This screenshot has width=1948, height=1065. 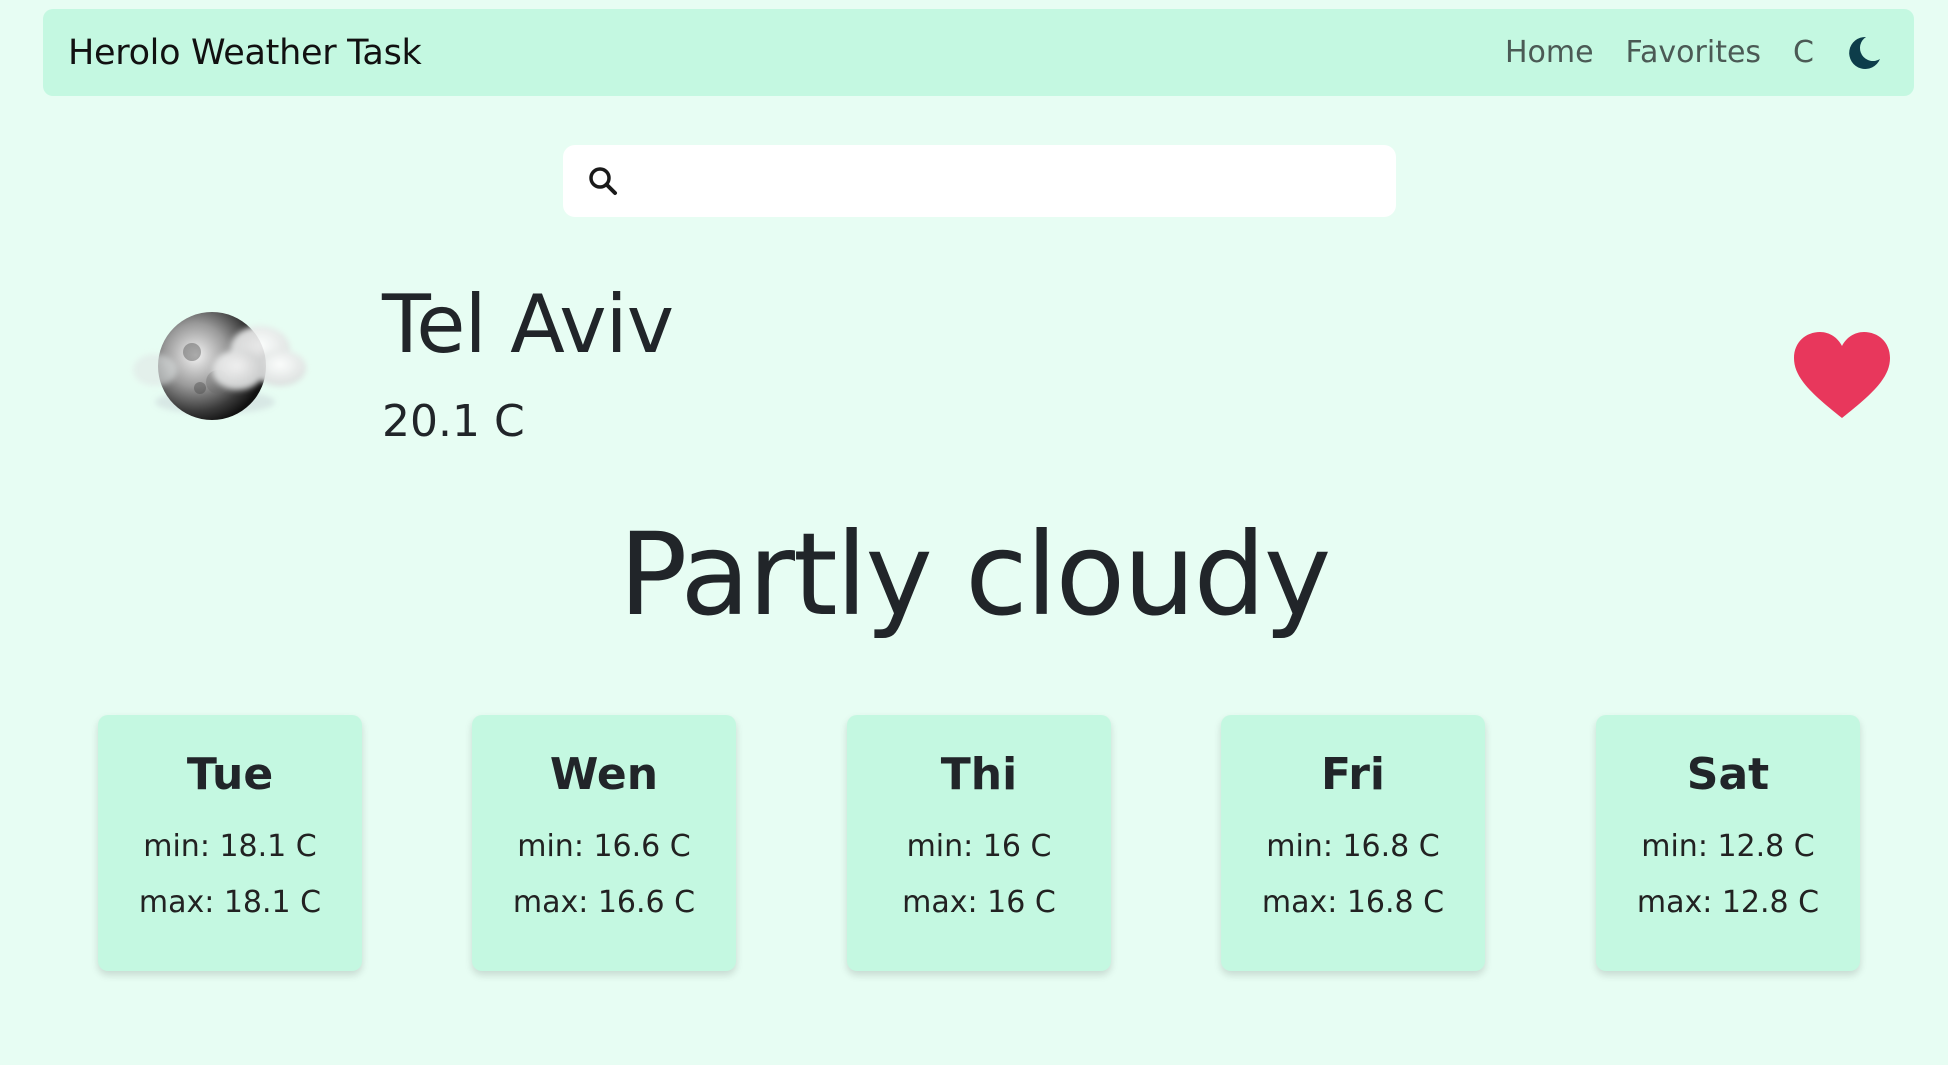 What do you see at coordinates (979, 847) in the screenshot?
I see `forecast-min: min: 16 C` at bounding box center [979, 847].